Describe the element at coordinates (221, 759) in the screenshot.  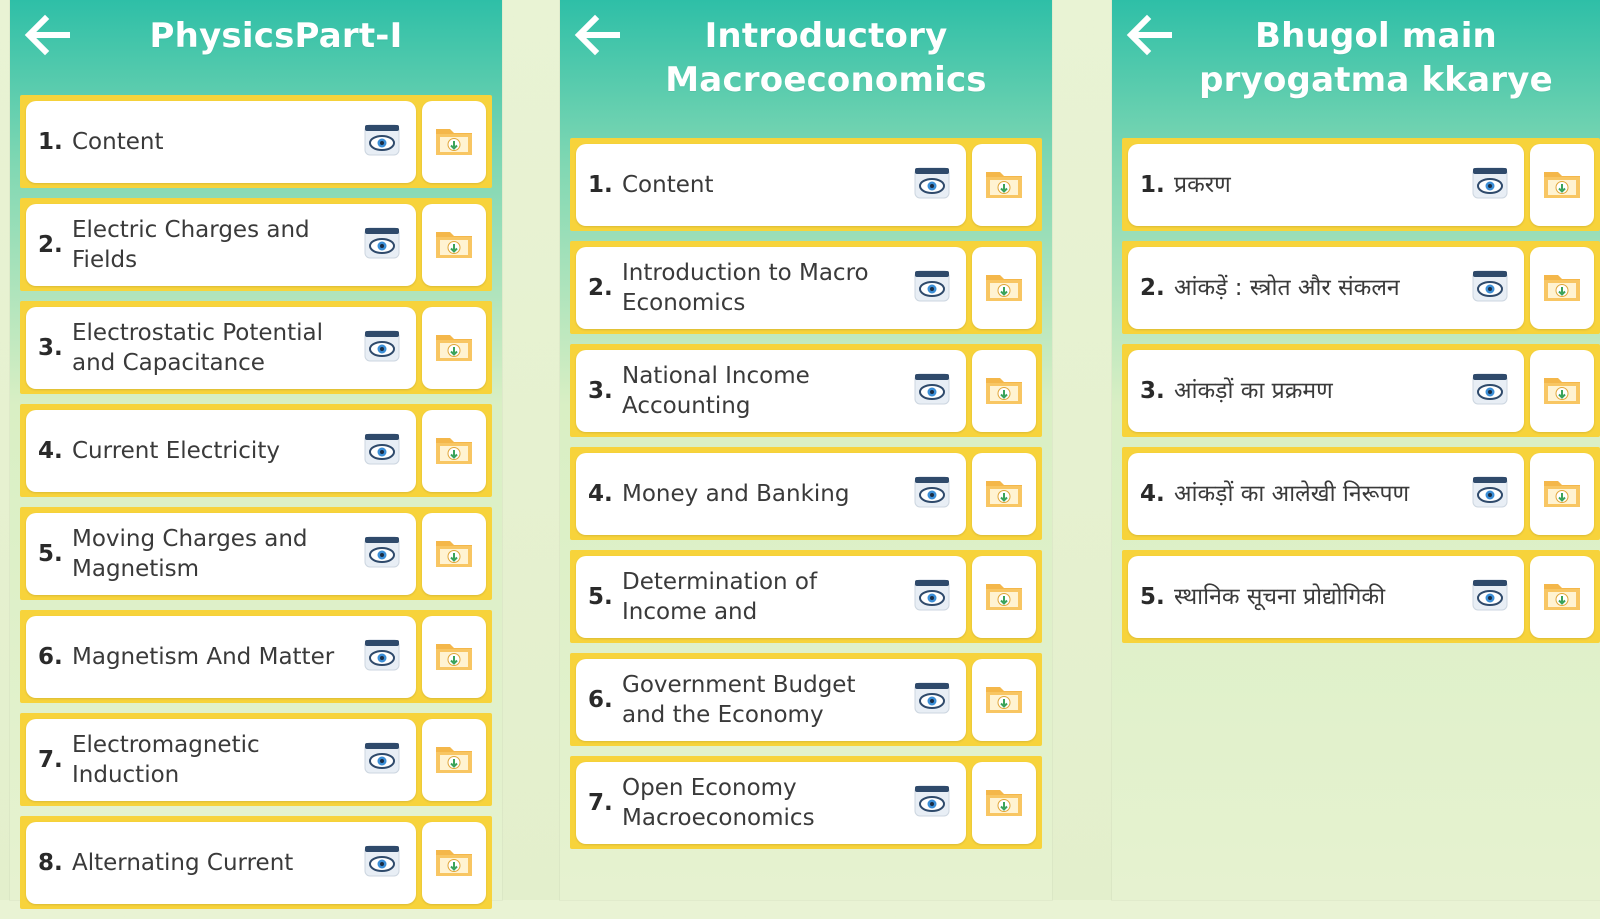
I see `chapter-item: 7. Electromagnetic Induction` at that location.